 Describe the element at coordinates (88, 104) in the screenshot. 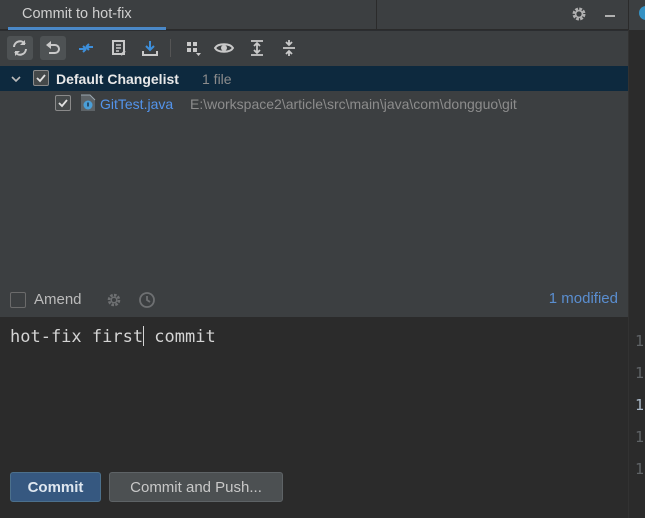

I see `java-file-icon` at that location.